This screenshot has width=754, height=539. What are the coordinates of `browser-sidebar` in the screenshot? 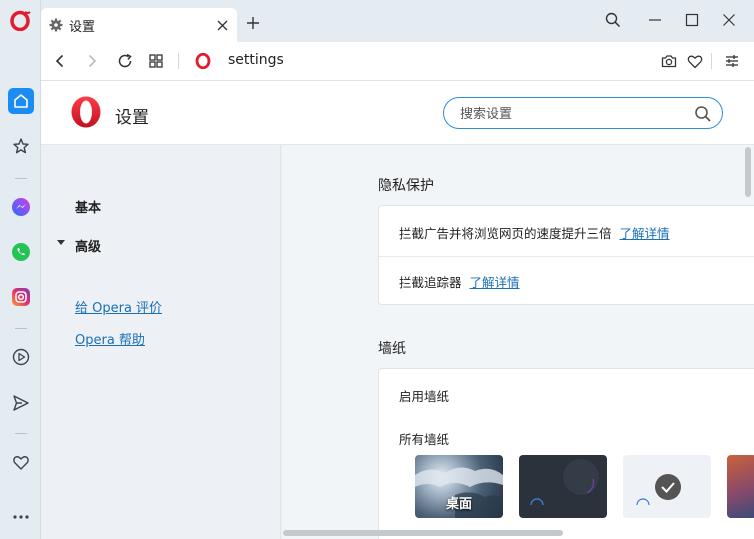 It's located at (20, 269).